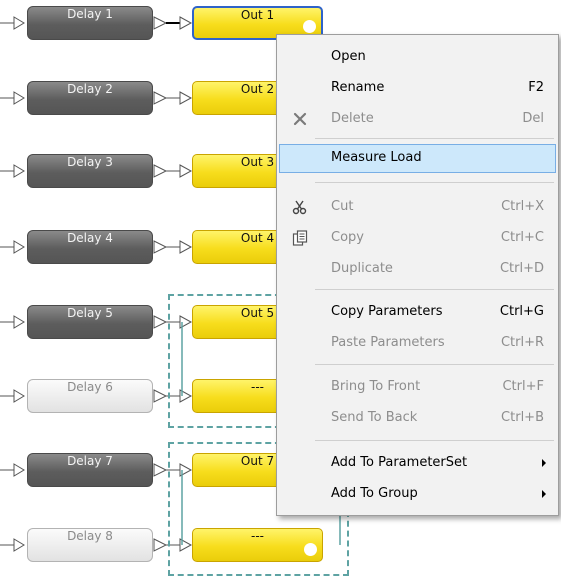  I want to click on delay-block-inactive: Delay 8, so click(90, 545).